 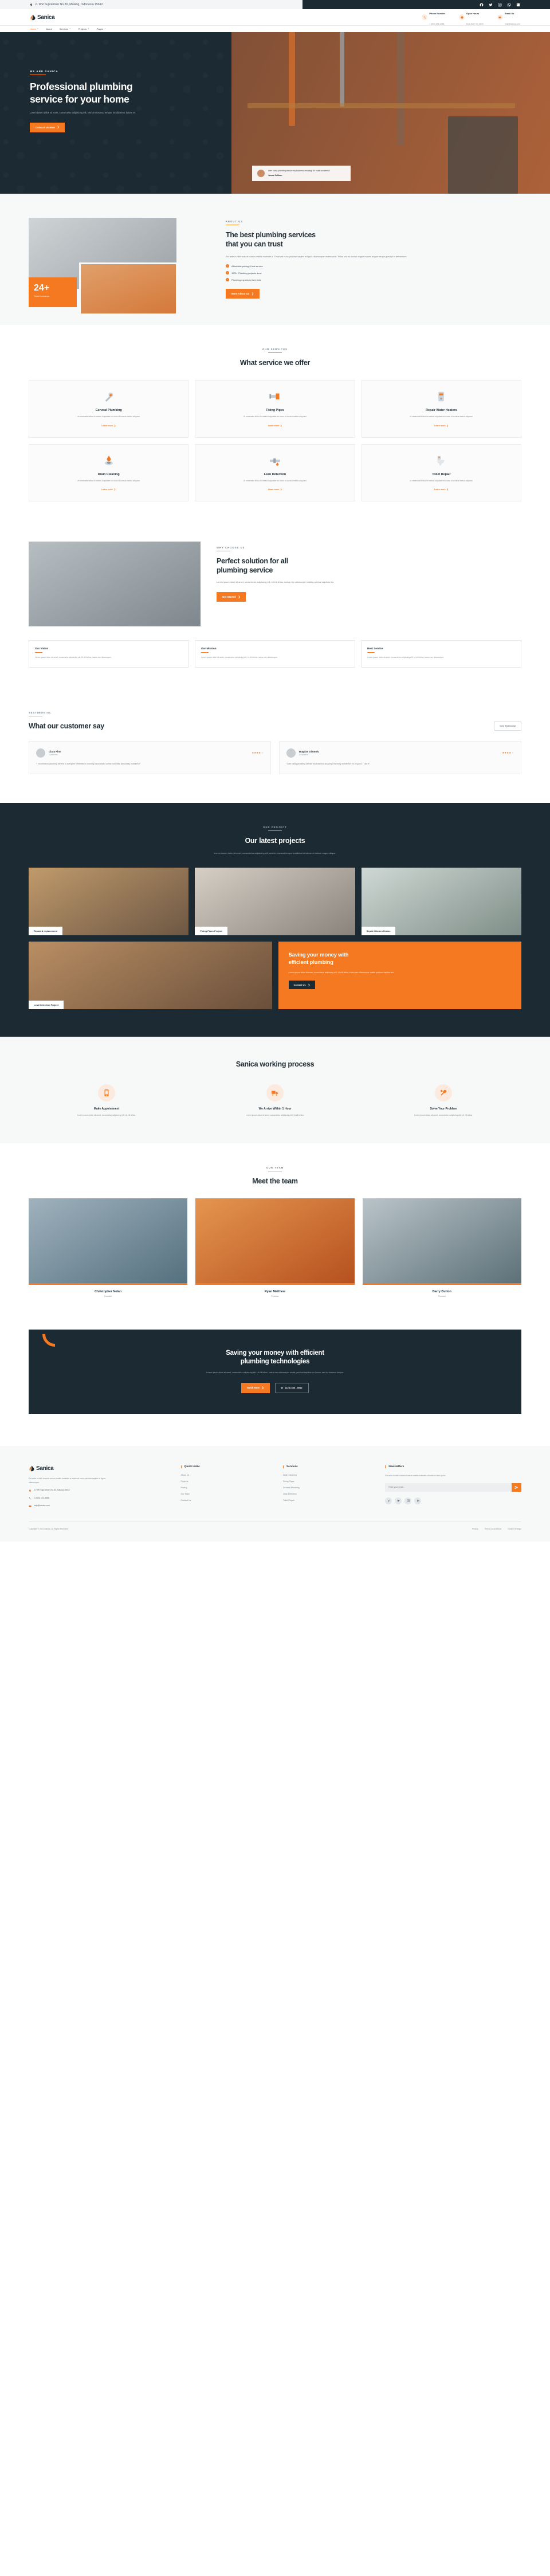 What do you see at coordinates (328, 1488) in the screenshot?
I see `footer-link: General Plumbing` at bounding box center [328, 1488].